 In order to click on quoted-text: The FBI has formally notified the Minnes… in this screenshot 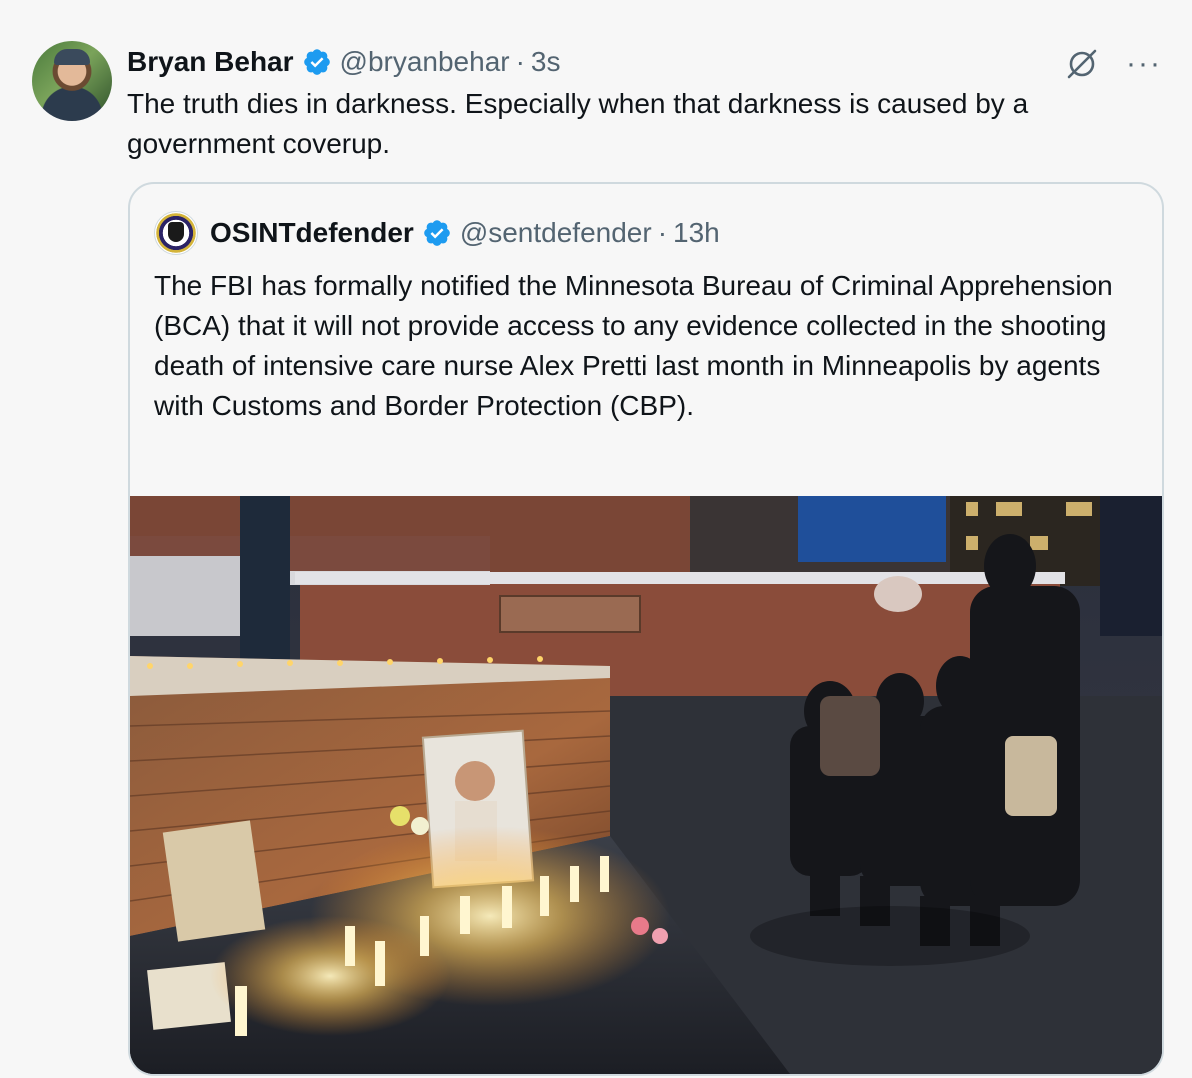, I will do `click(633, 345)`.